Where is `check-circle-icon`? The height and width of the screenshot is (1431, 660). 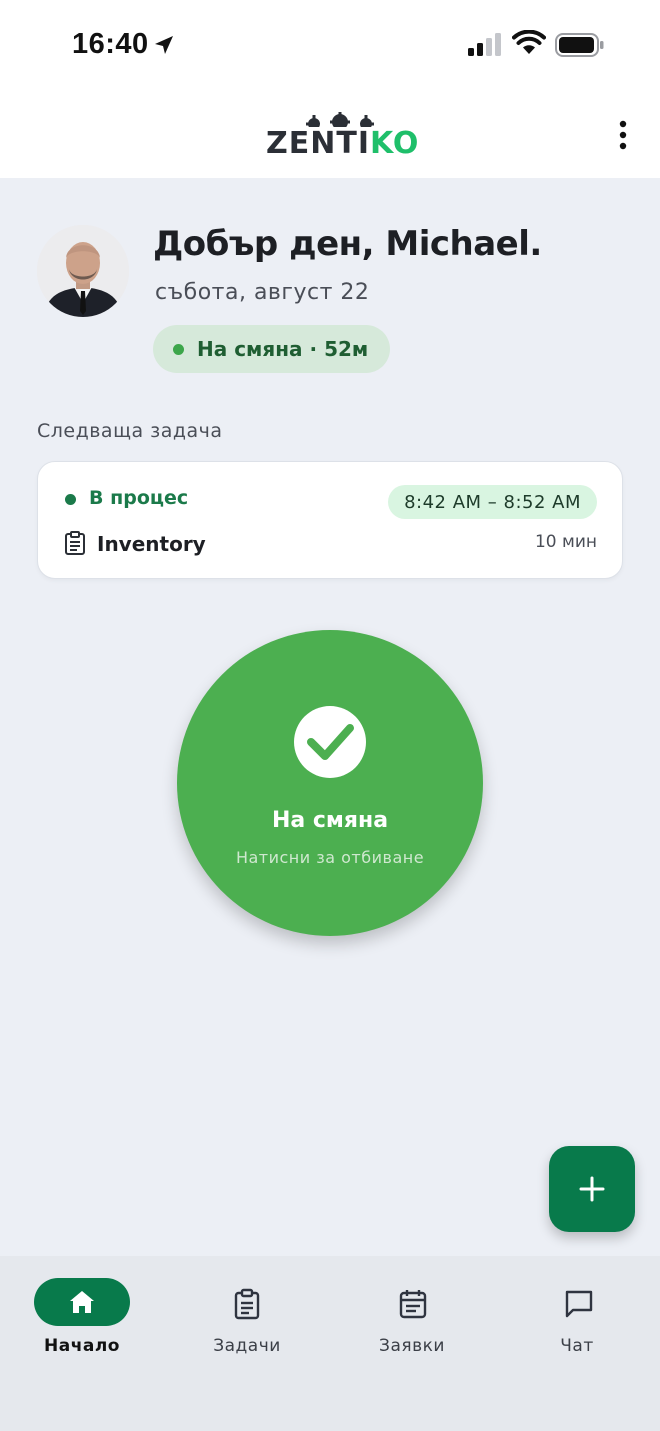
check-circle-icon is located at coordinates (330, 742).